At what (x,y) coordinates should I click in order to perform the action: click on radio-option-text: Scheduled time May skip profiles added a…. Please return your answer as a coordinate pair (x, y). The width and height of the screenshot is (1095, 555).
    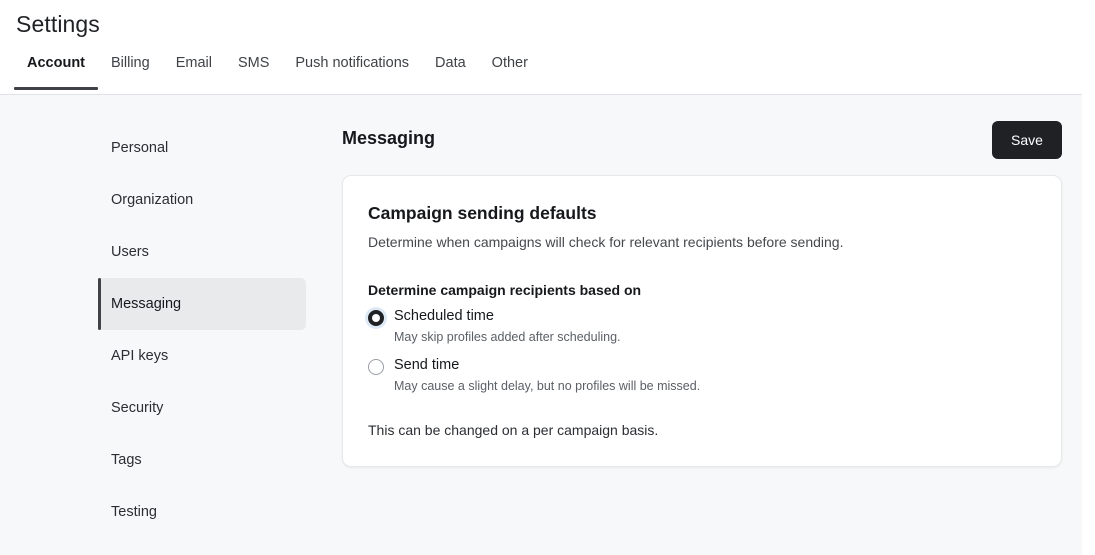
    Looking at the image, I should click on (507, 326).